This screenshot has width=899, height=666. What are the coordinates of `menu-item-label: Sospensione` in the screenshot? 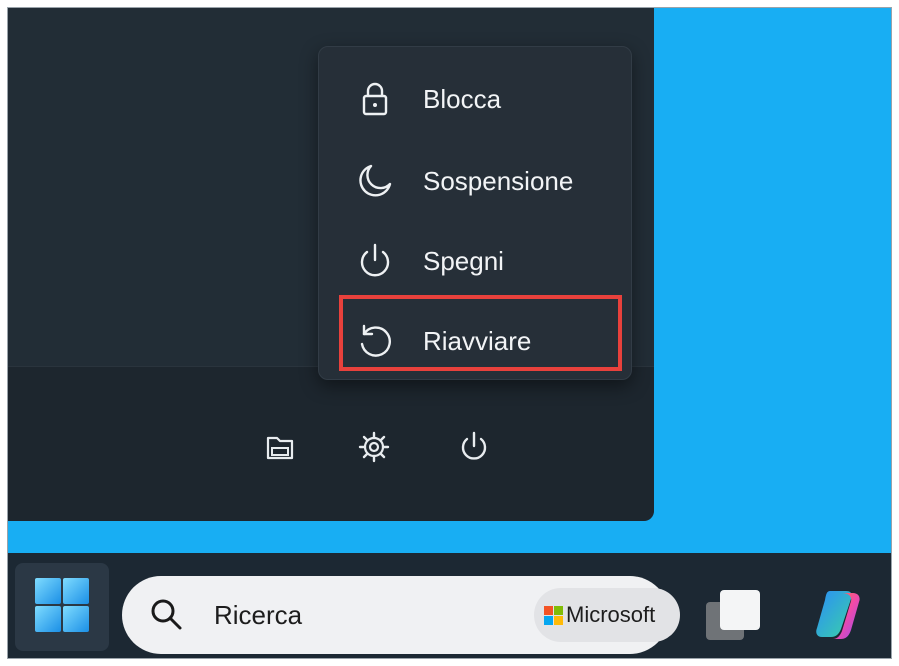 It's located at (498, 180).